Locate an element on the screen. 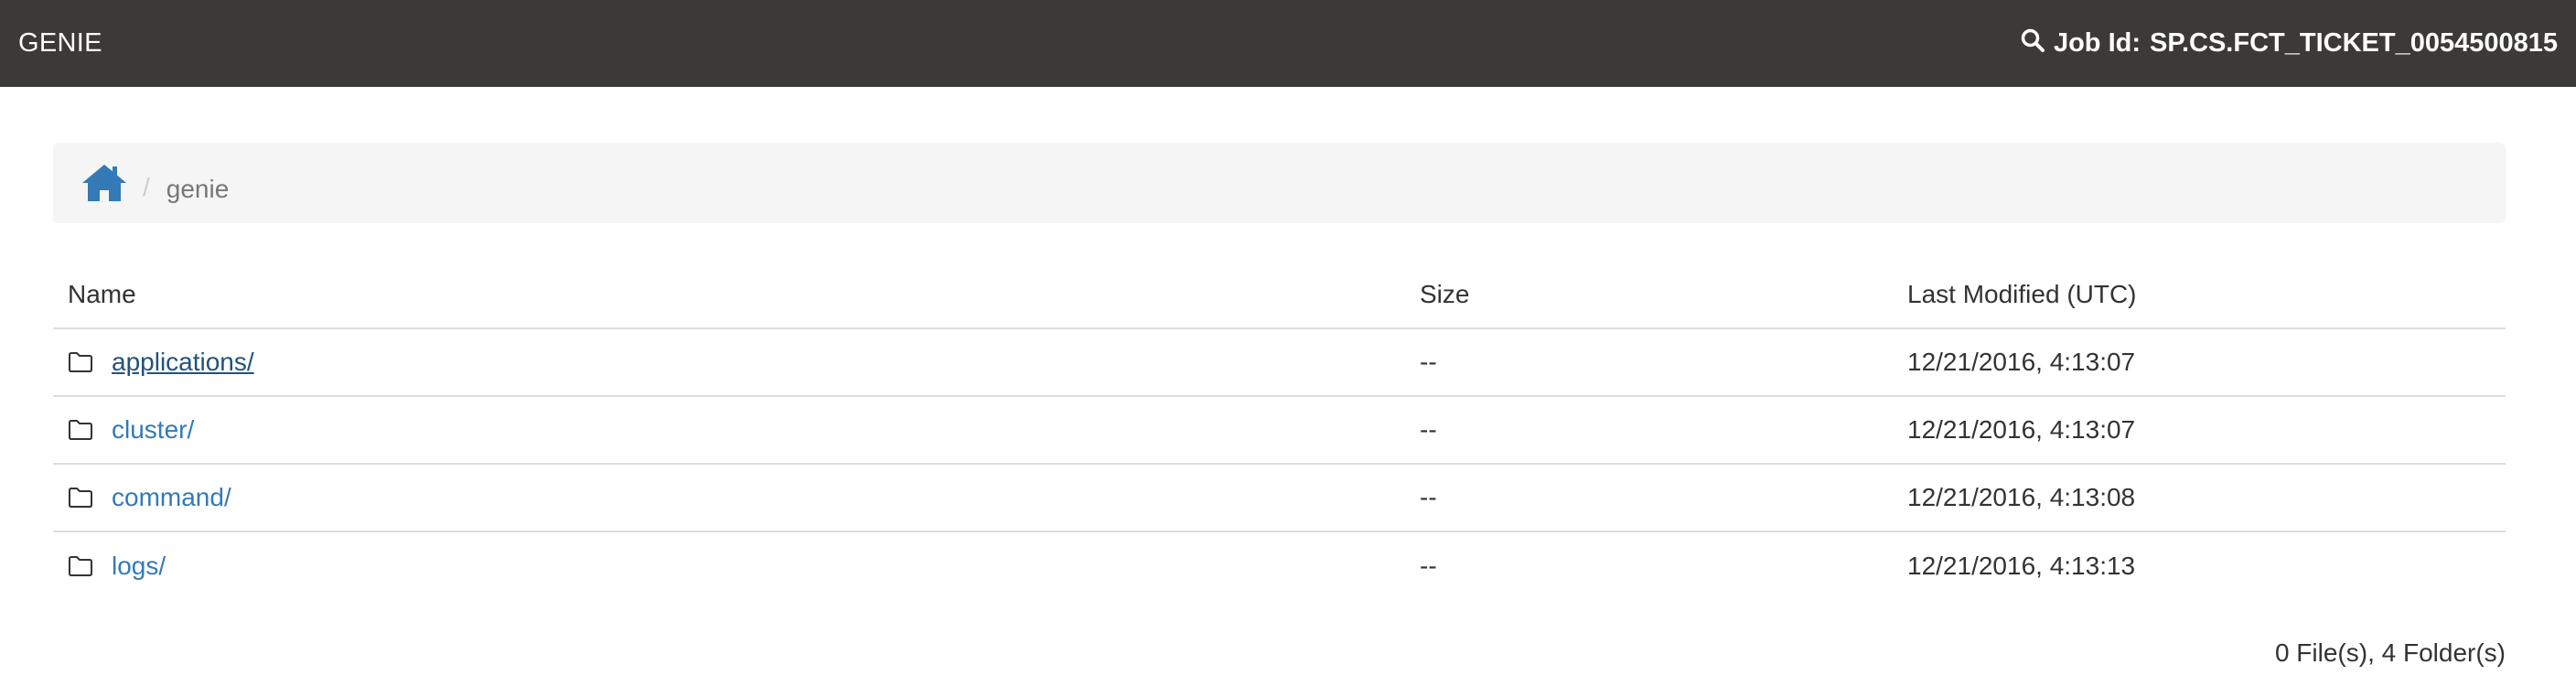 The height and width of the screenshot is (697, 2576). job-id-display: Job Id: SP.CS.FCT_TICKET_0054500815 is located at coordinates (2289, 43).